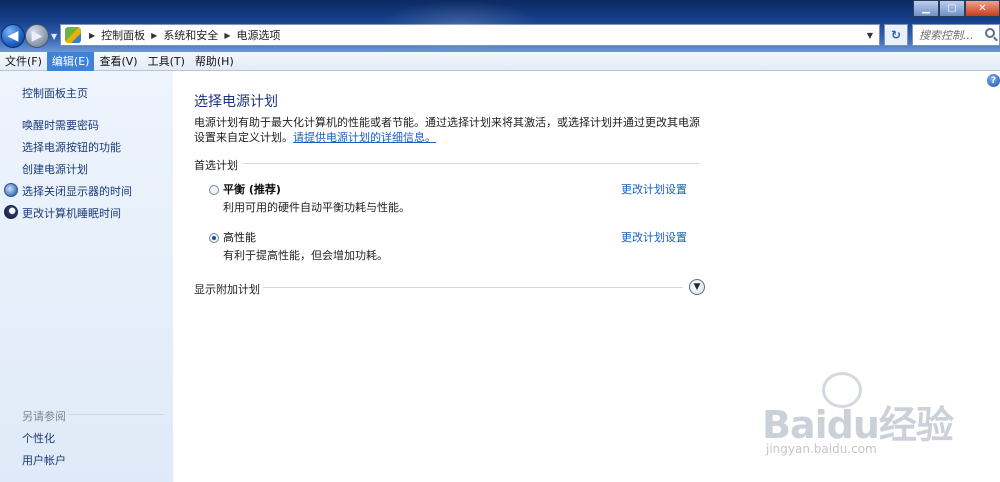 The image size is (1000, 482). I want to click on plan-high-performance-settings-link: 更改计划设置, so click(654, 237).